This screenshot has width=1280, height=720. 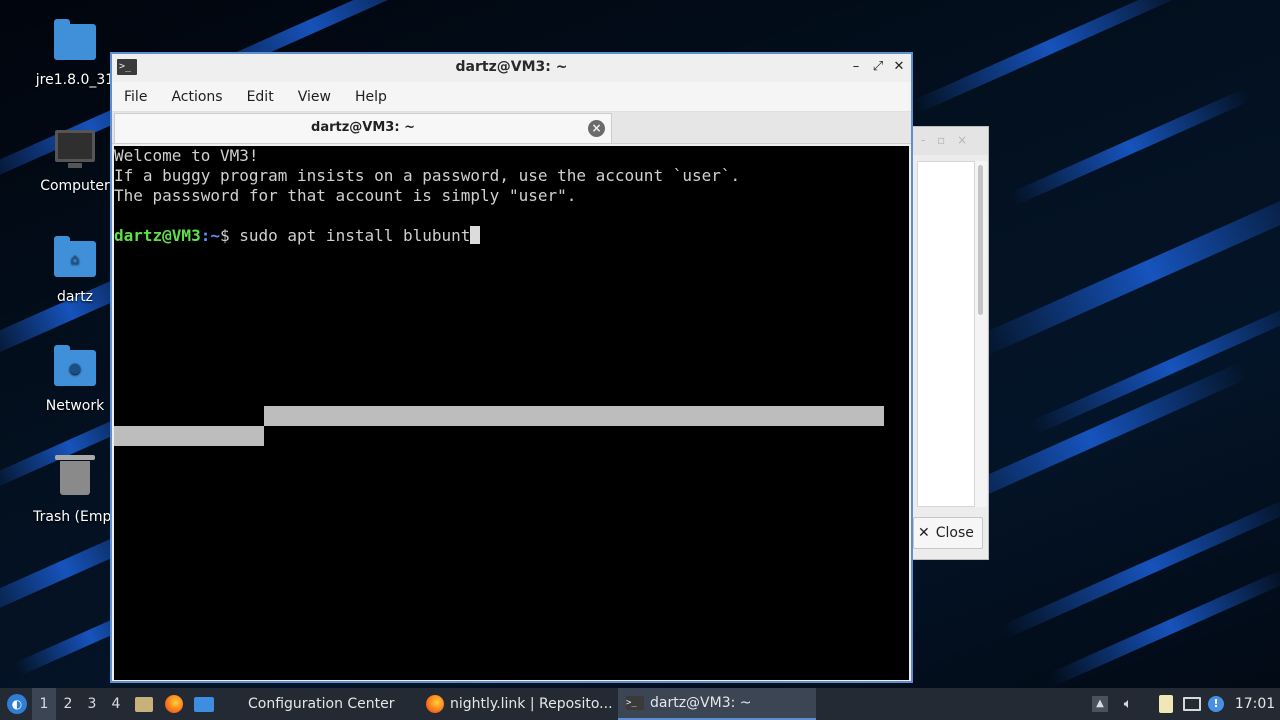 I want to click on background-dialog: - ▫ × ✕ Close, so click(x=950, y=343).